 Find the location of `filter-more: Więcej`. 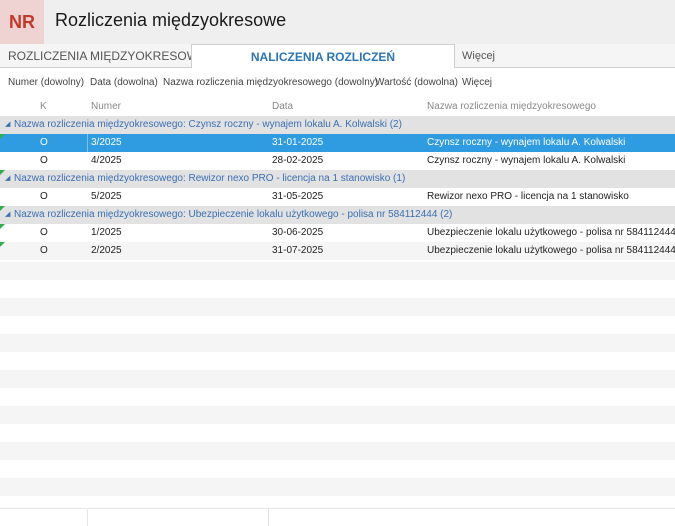

filter-more: Więcej is located at coordinates (477, 82).